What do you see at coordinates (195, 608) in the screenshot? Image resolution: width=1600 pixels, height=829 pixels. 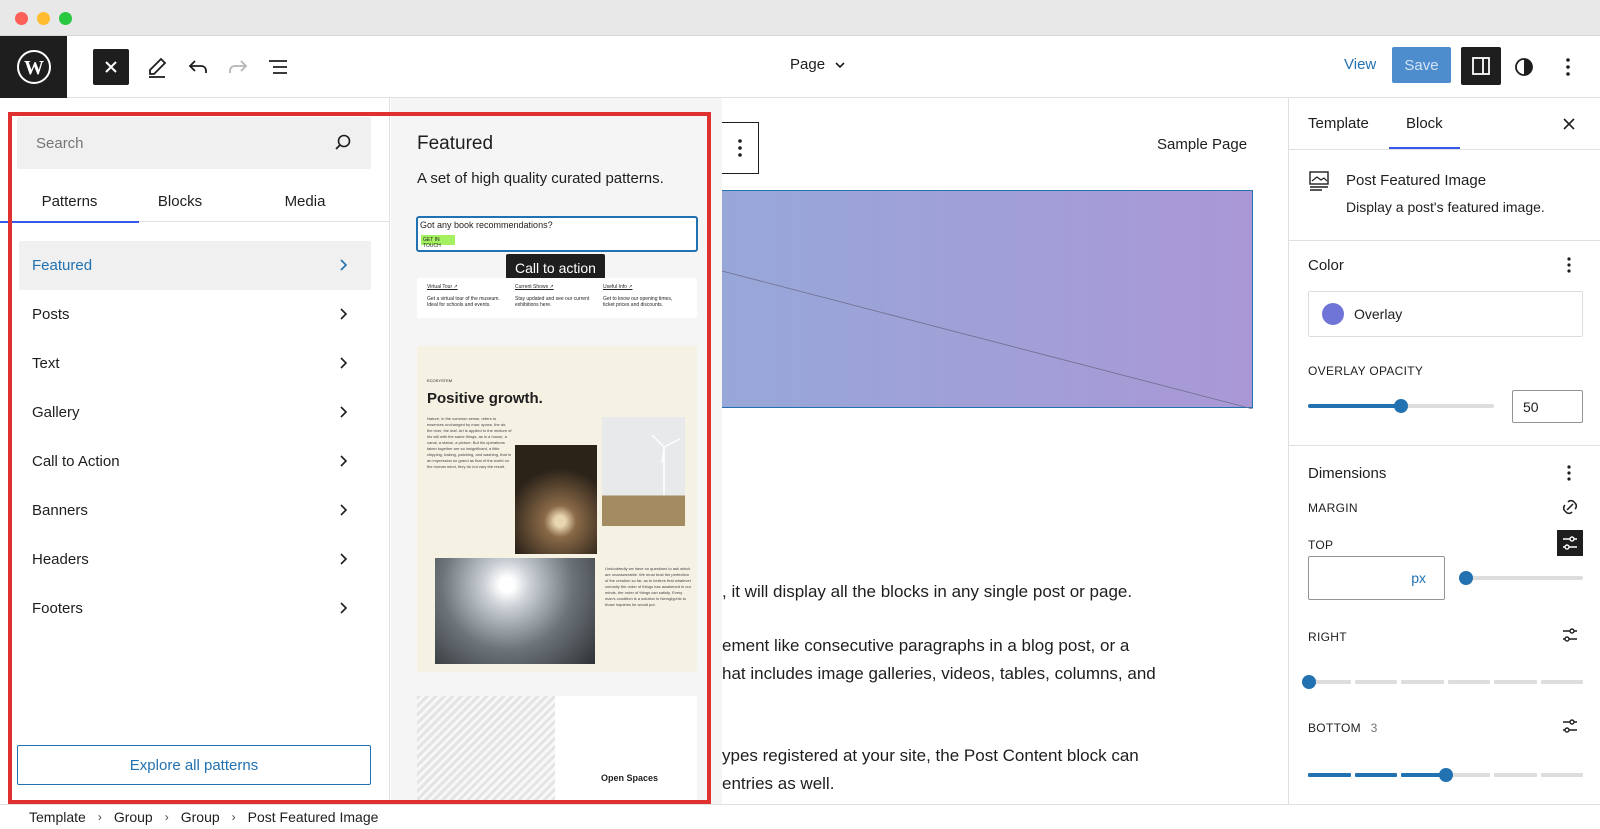 I see `category-footers: Footers` at bounding box center [195, 608].